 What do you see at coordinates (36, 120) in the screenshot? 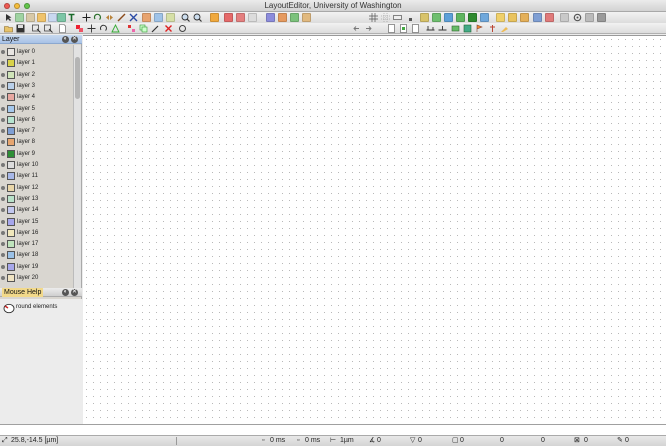
I see `layer-row: layer 6` at bounding box center [36, 120].